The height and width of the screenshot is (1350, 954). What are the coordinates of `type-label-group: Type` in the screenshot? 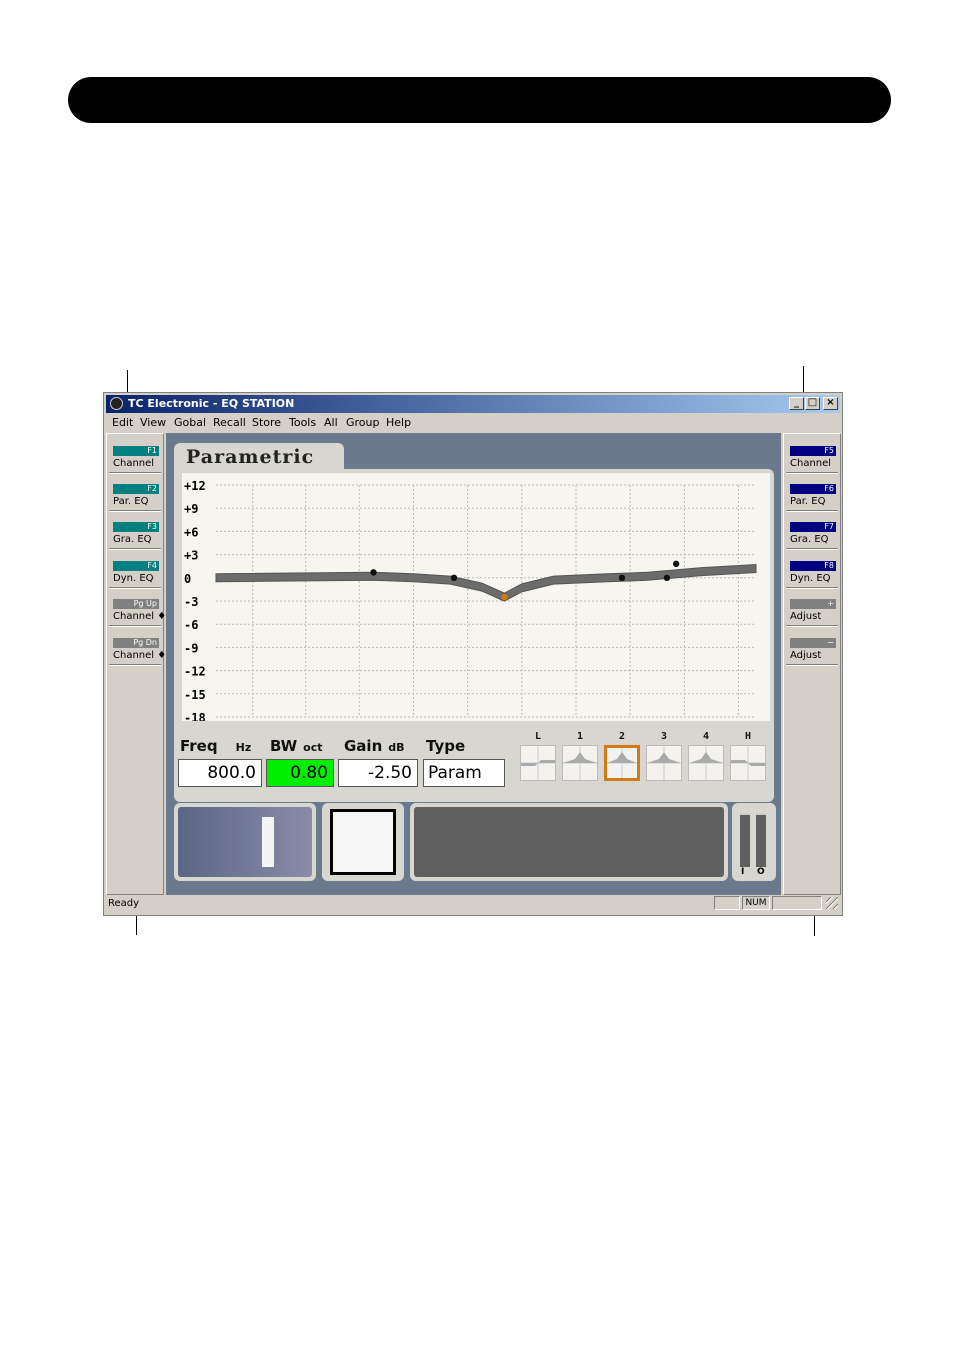 It's located at (445, 746).